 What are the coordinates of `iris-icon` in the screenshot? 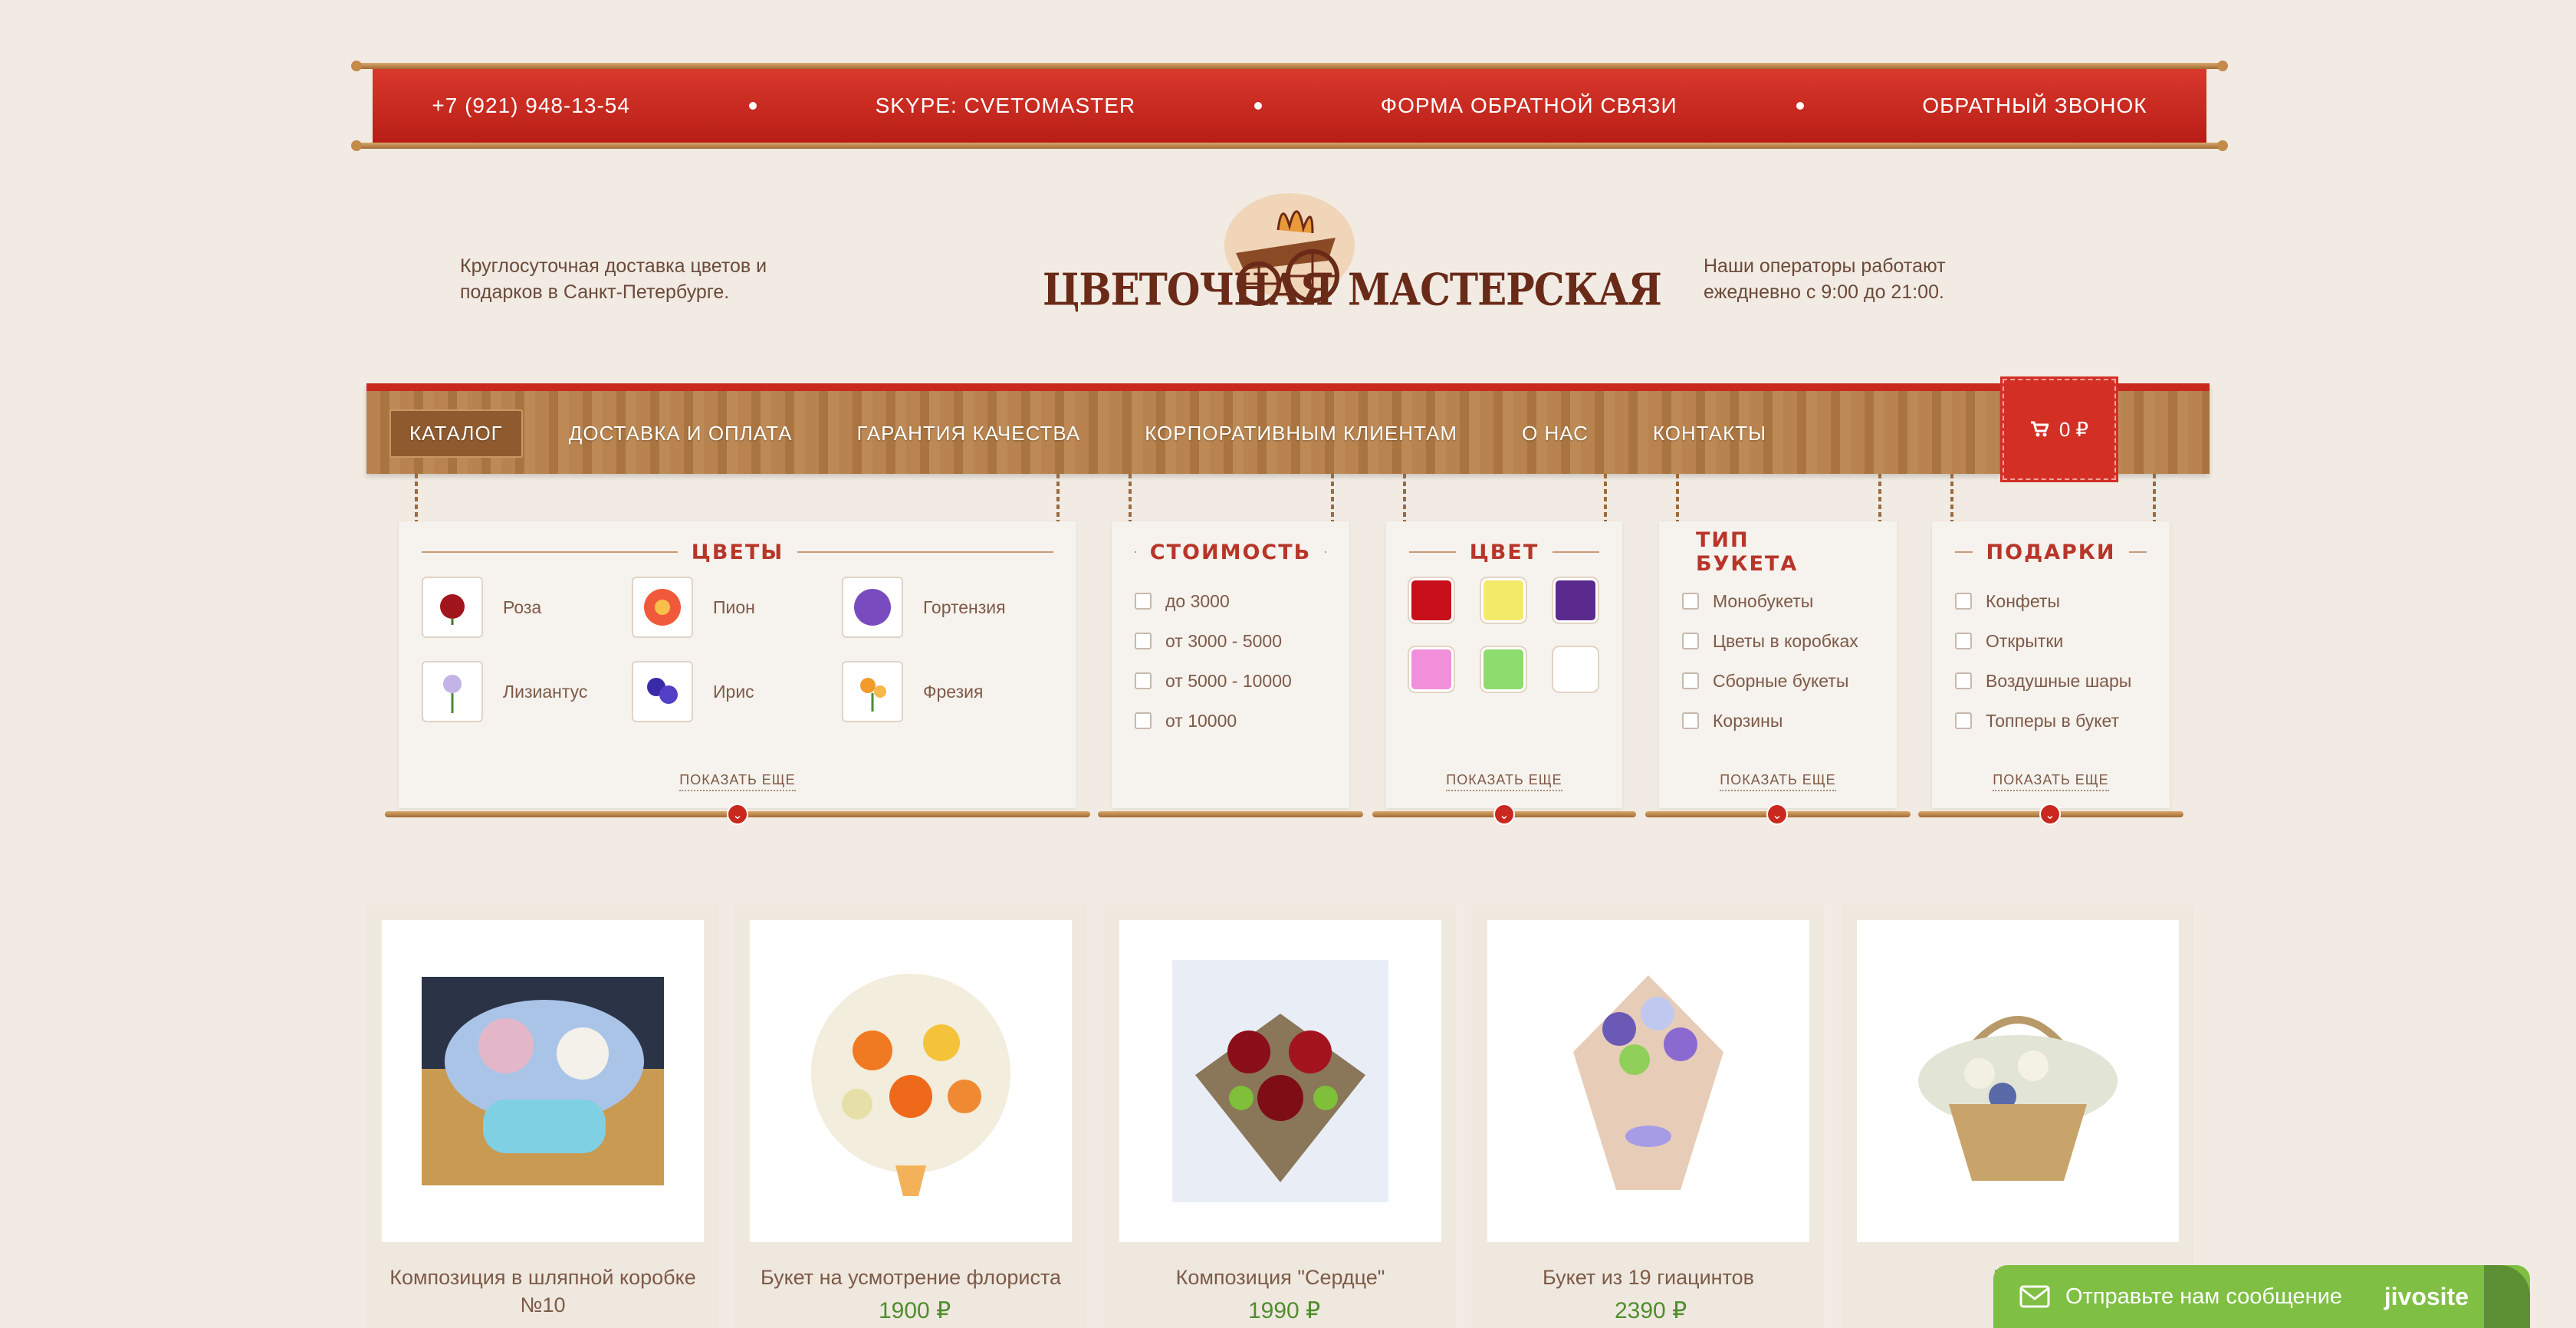 It's located at (663, 691).